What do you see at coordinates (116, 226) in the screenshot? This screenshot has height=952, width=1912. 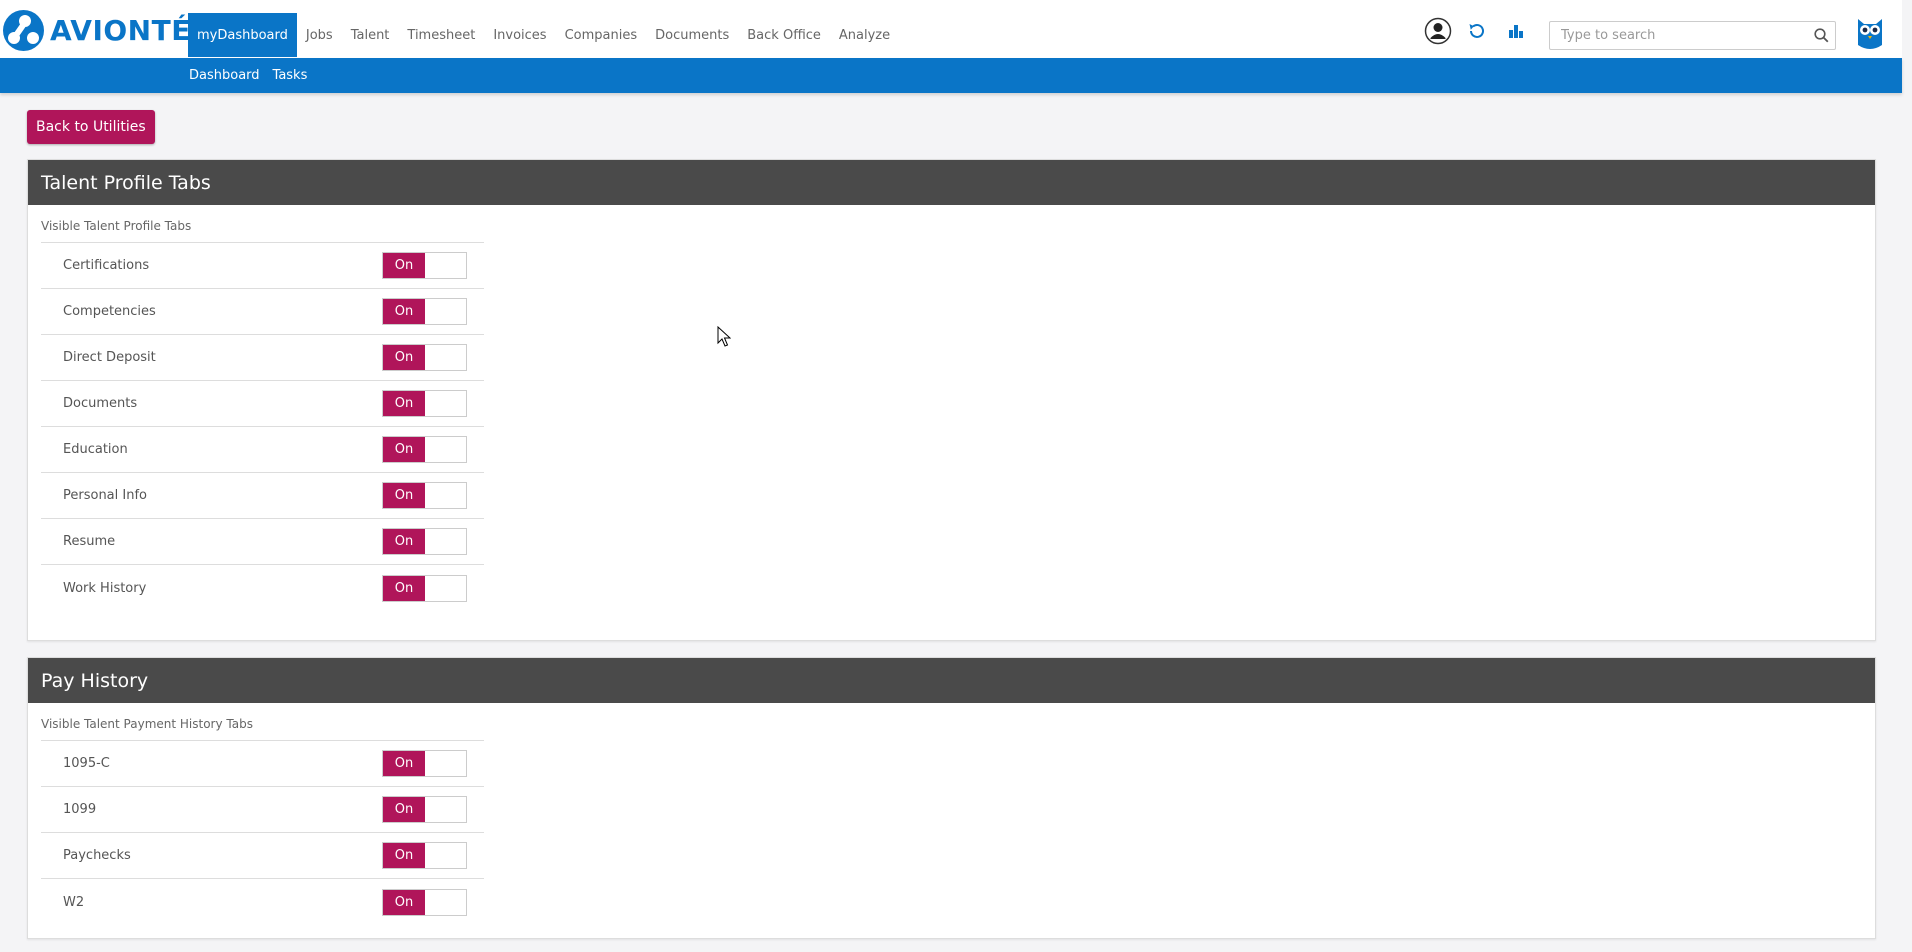 I see `panel-subtitle: Visible Talent Profile Tabs` at bounding box center [116, 226].